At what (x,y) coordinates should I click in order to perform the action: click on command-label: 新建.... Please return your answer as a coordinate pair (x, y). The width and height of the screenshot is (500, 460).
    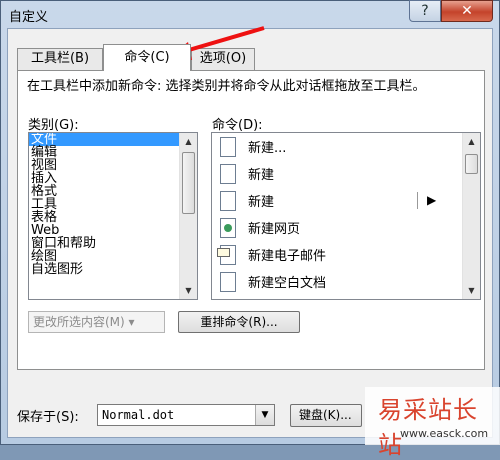
    Looking at the image, I should click on (267, 148).